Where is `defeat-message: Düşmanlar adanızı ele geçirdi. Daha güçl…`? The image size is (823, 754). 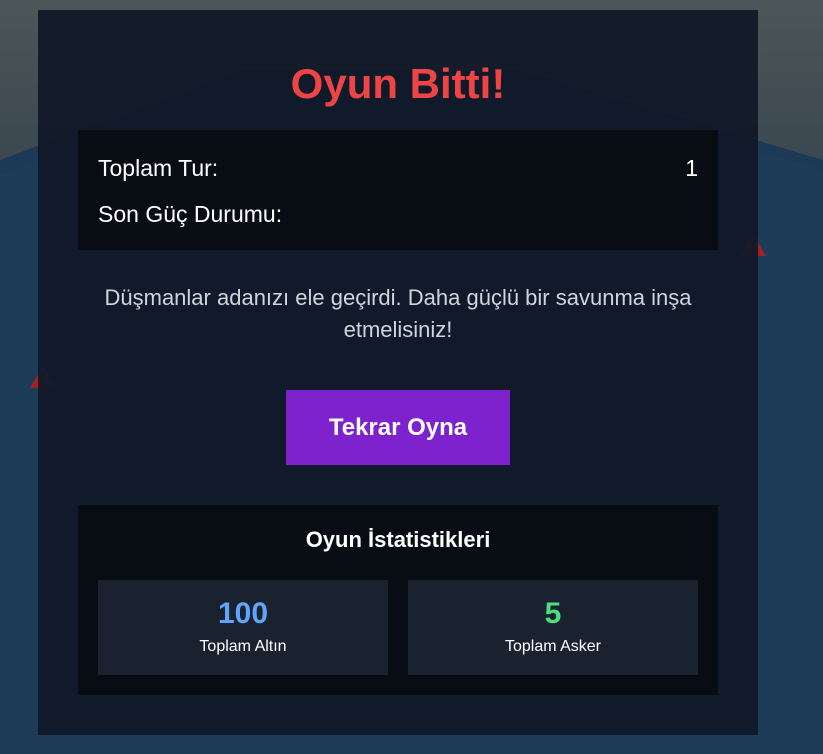 defeat-message: Düşmanlar adanızı ele geçirdi. Daha güçl… is located at coordinates (398, 313).